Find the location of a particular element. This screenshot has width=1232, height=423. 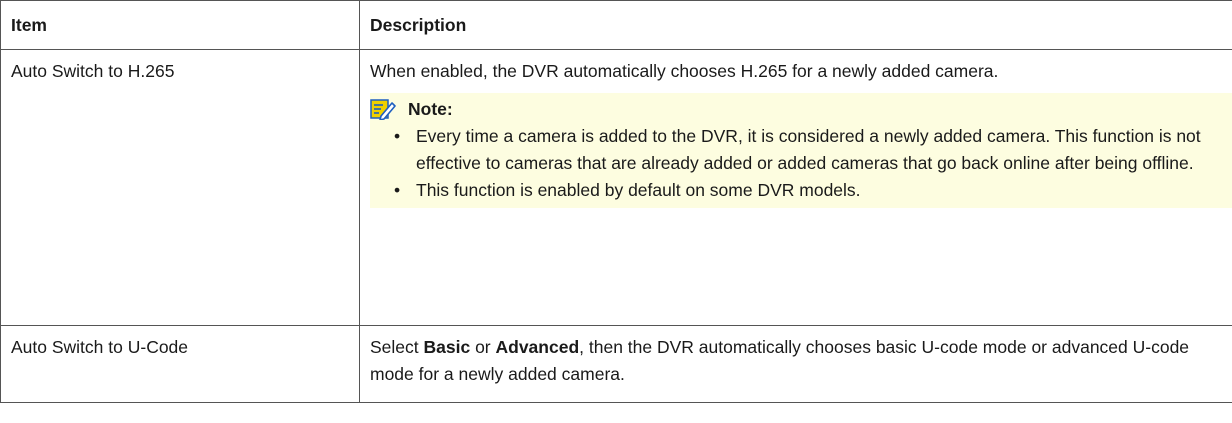

item-cell: Auto Switch to U-Code is located at coordinates (180, 364).